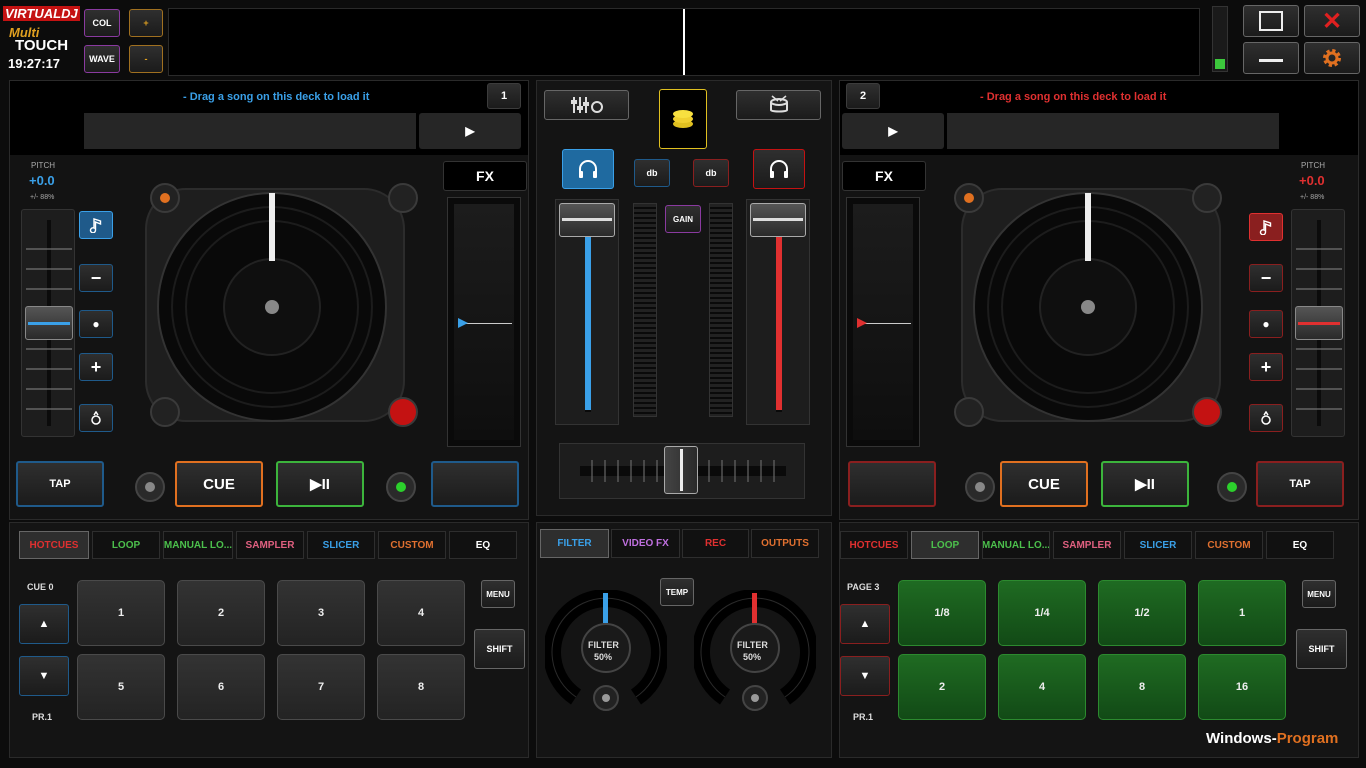 Image resolution: width=1366 pixels, height=768 pixels. What do you see at coordinates (969, 198) in the screenshot?
I see `deck-right-corner-top-left` at bounding box center [969, 198].